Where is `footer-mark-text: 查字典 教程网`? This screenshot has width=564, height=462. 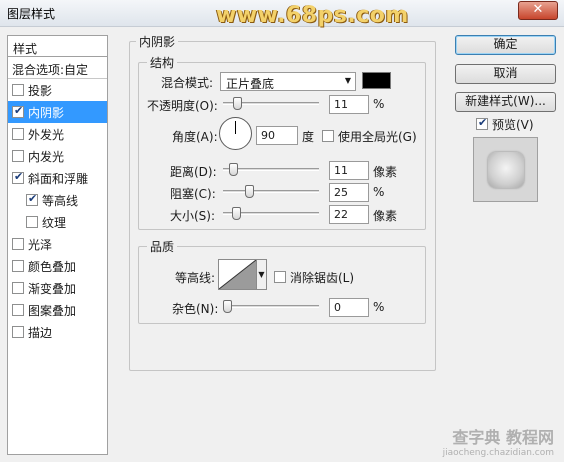
footer-mark-text: 查字典 教程网 is located at coordinates (503, 437).